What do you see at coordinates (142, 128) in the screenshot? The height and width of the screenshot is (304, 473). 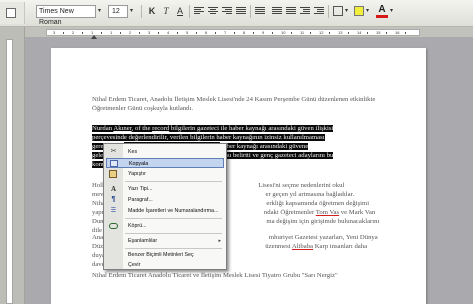 I see `text-run: , of the` at bounding box center [142, 128].